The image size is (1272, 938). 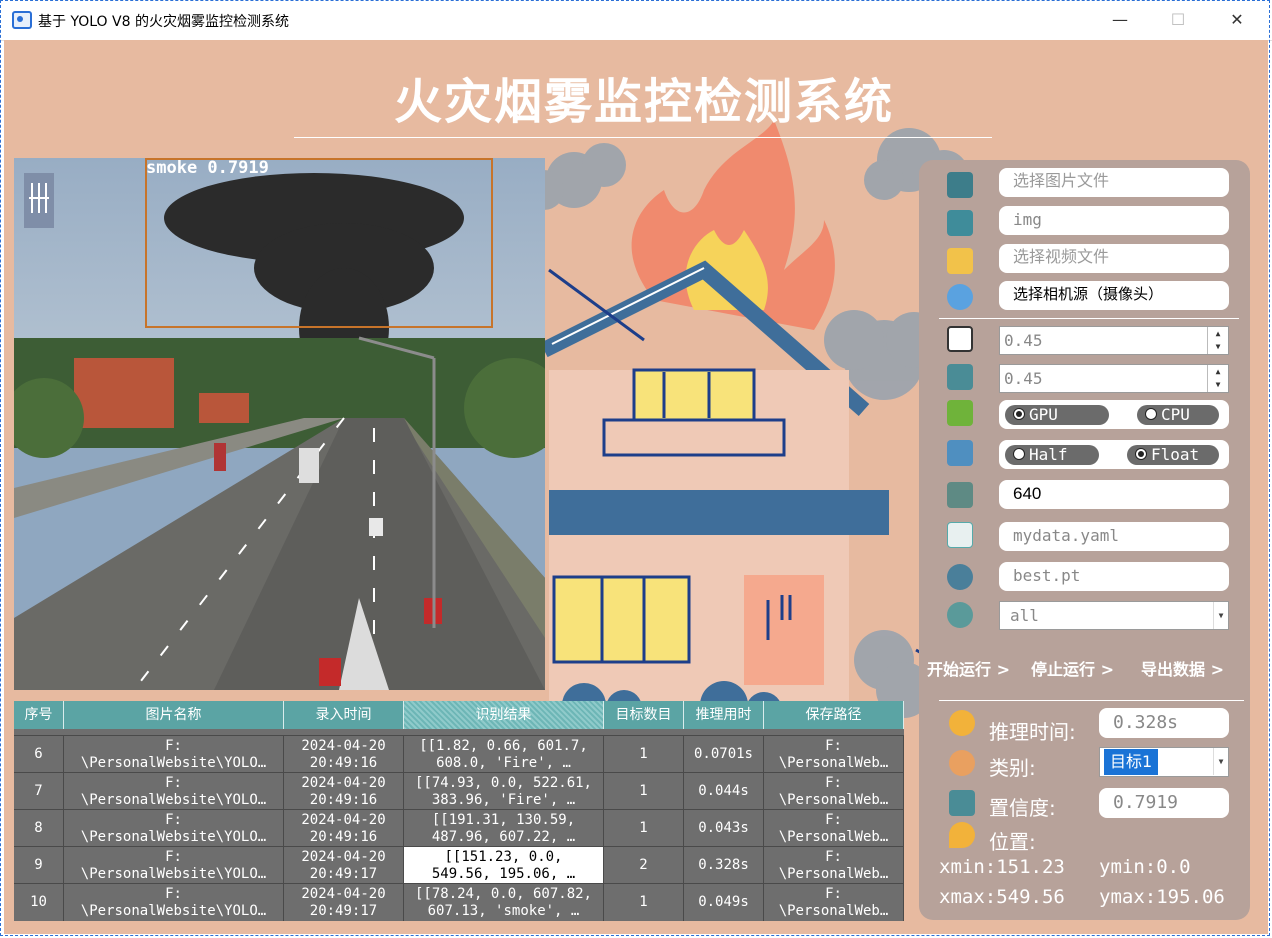 What do you see at coordinates (207, 168) in the screenshot?
I see `detection-label: smoke 0.7919` at bounding box center [207, 168].